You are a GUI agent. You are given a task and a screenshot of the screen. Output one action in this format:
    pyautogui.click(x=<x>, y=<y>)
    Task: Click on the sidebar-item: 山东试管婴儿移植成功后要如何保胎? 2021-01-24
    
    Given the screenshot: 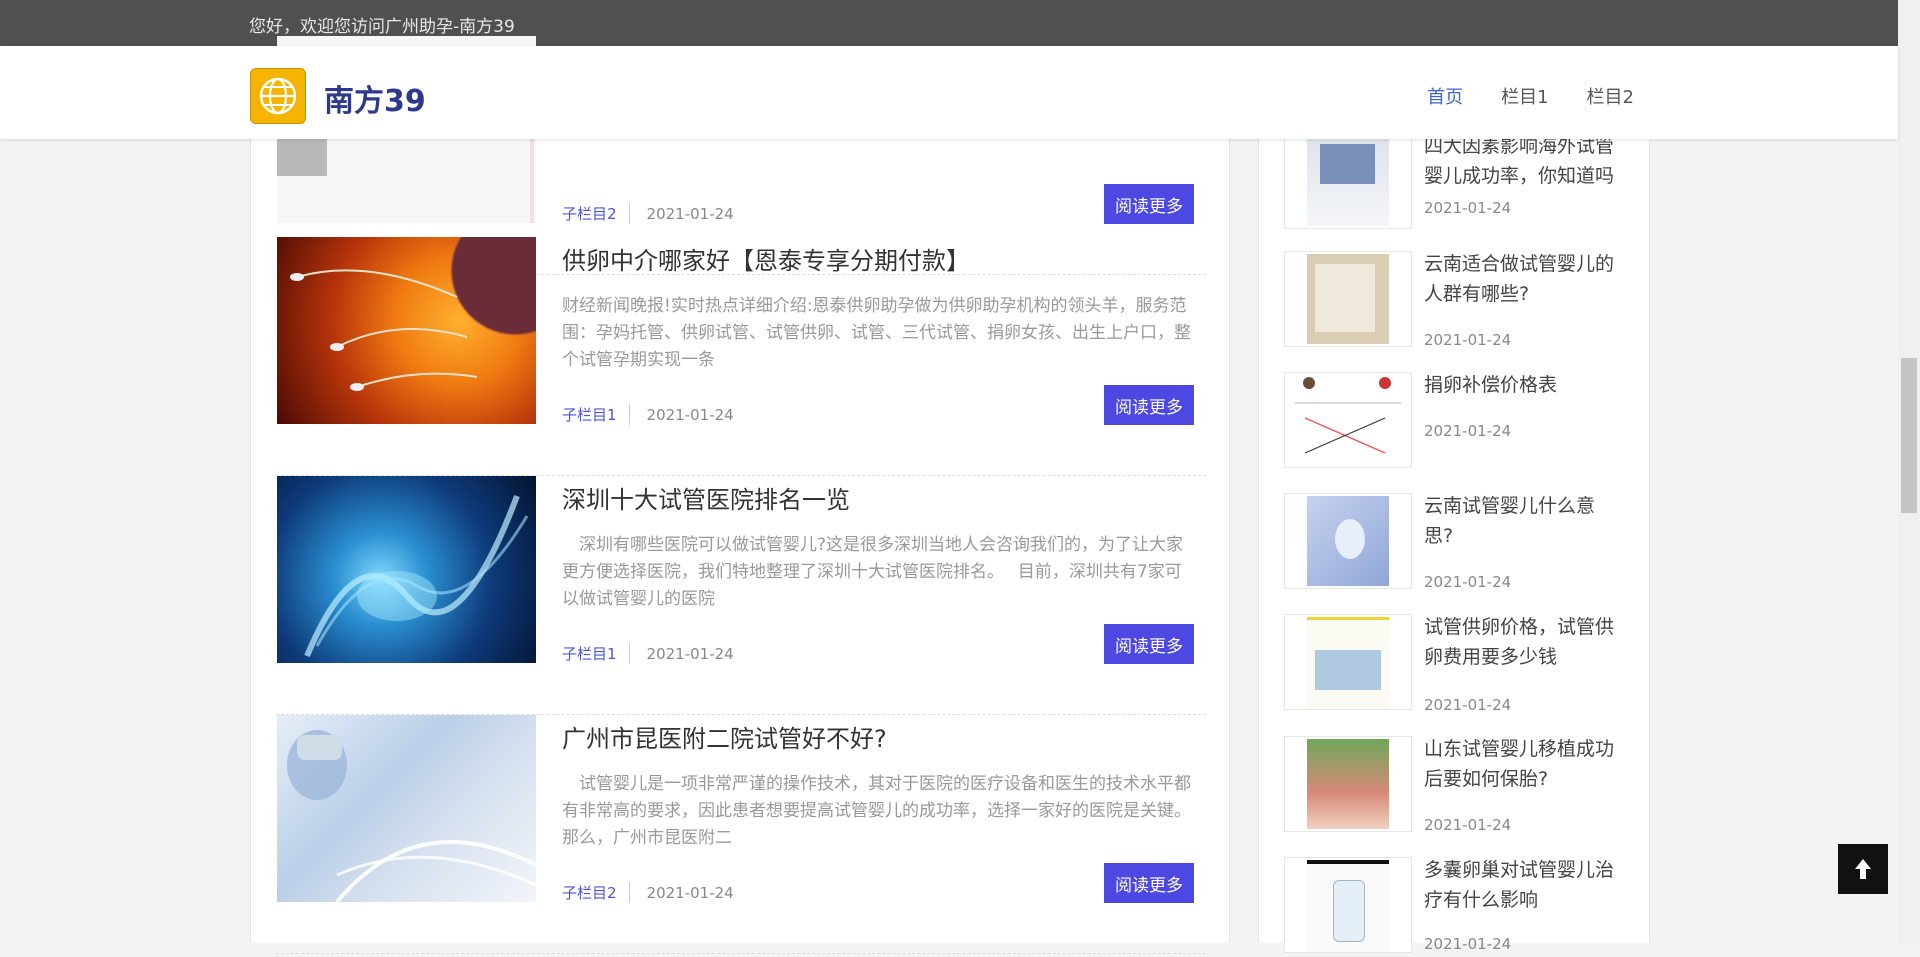 What is the action you would take?
    pyautogui.click(x=1454, y=786)
    